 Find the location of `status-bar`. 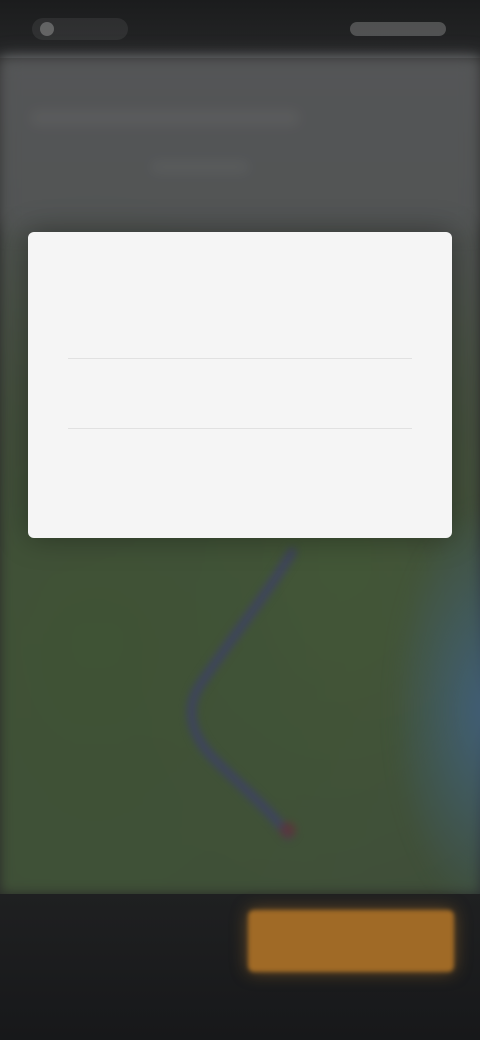

status-bar is located at coordinates (240, 29).